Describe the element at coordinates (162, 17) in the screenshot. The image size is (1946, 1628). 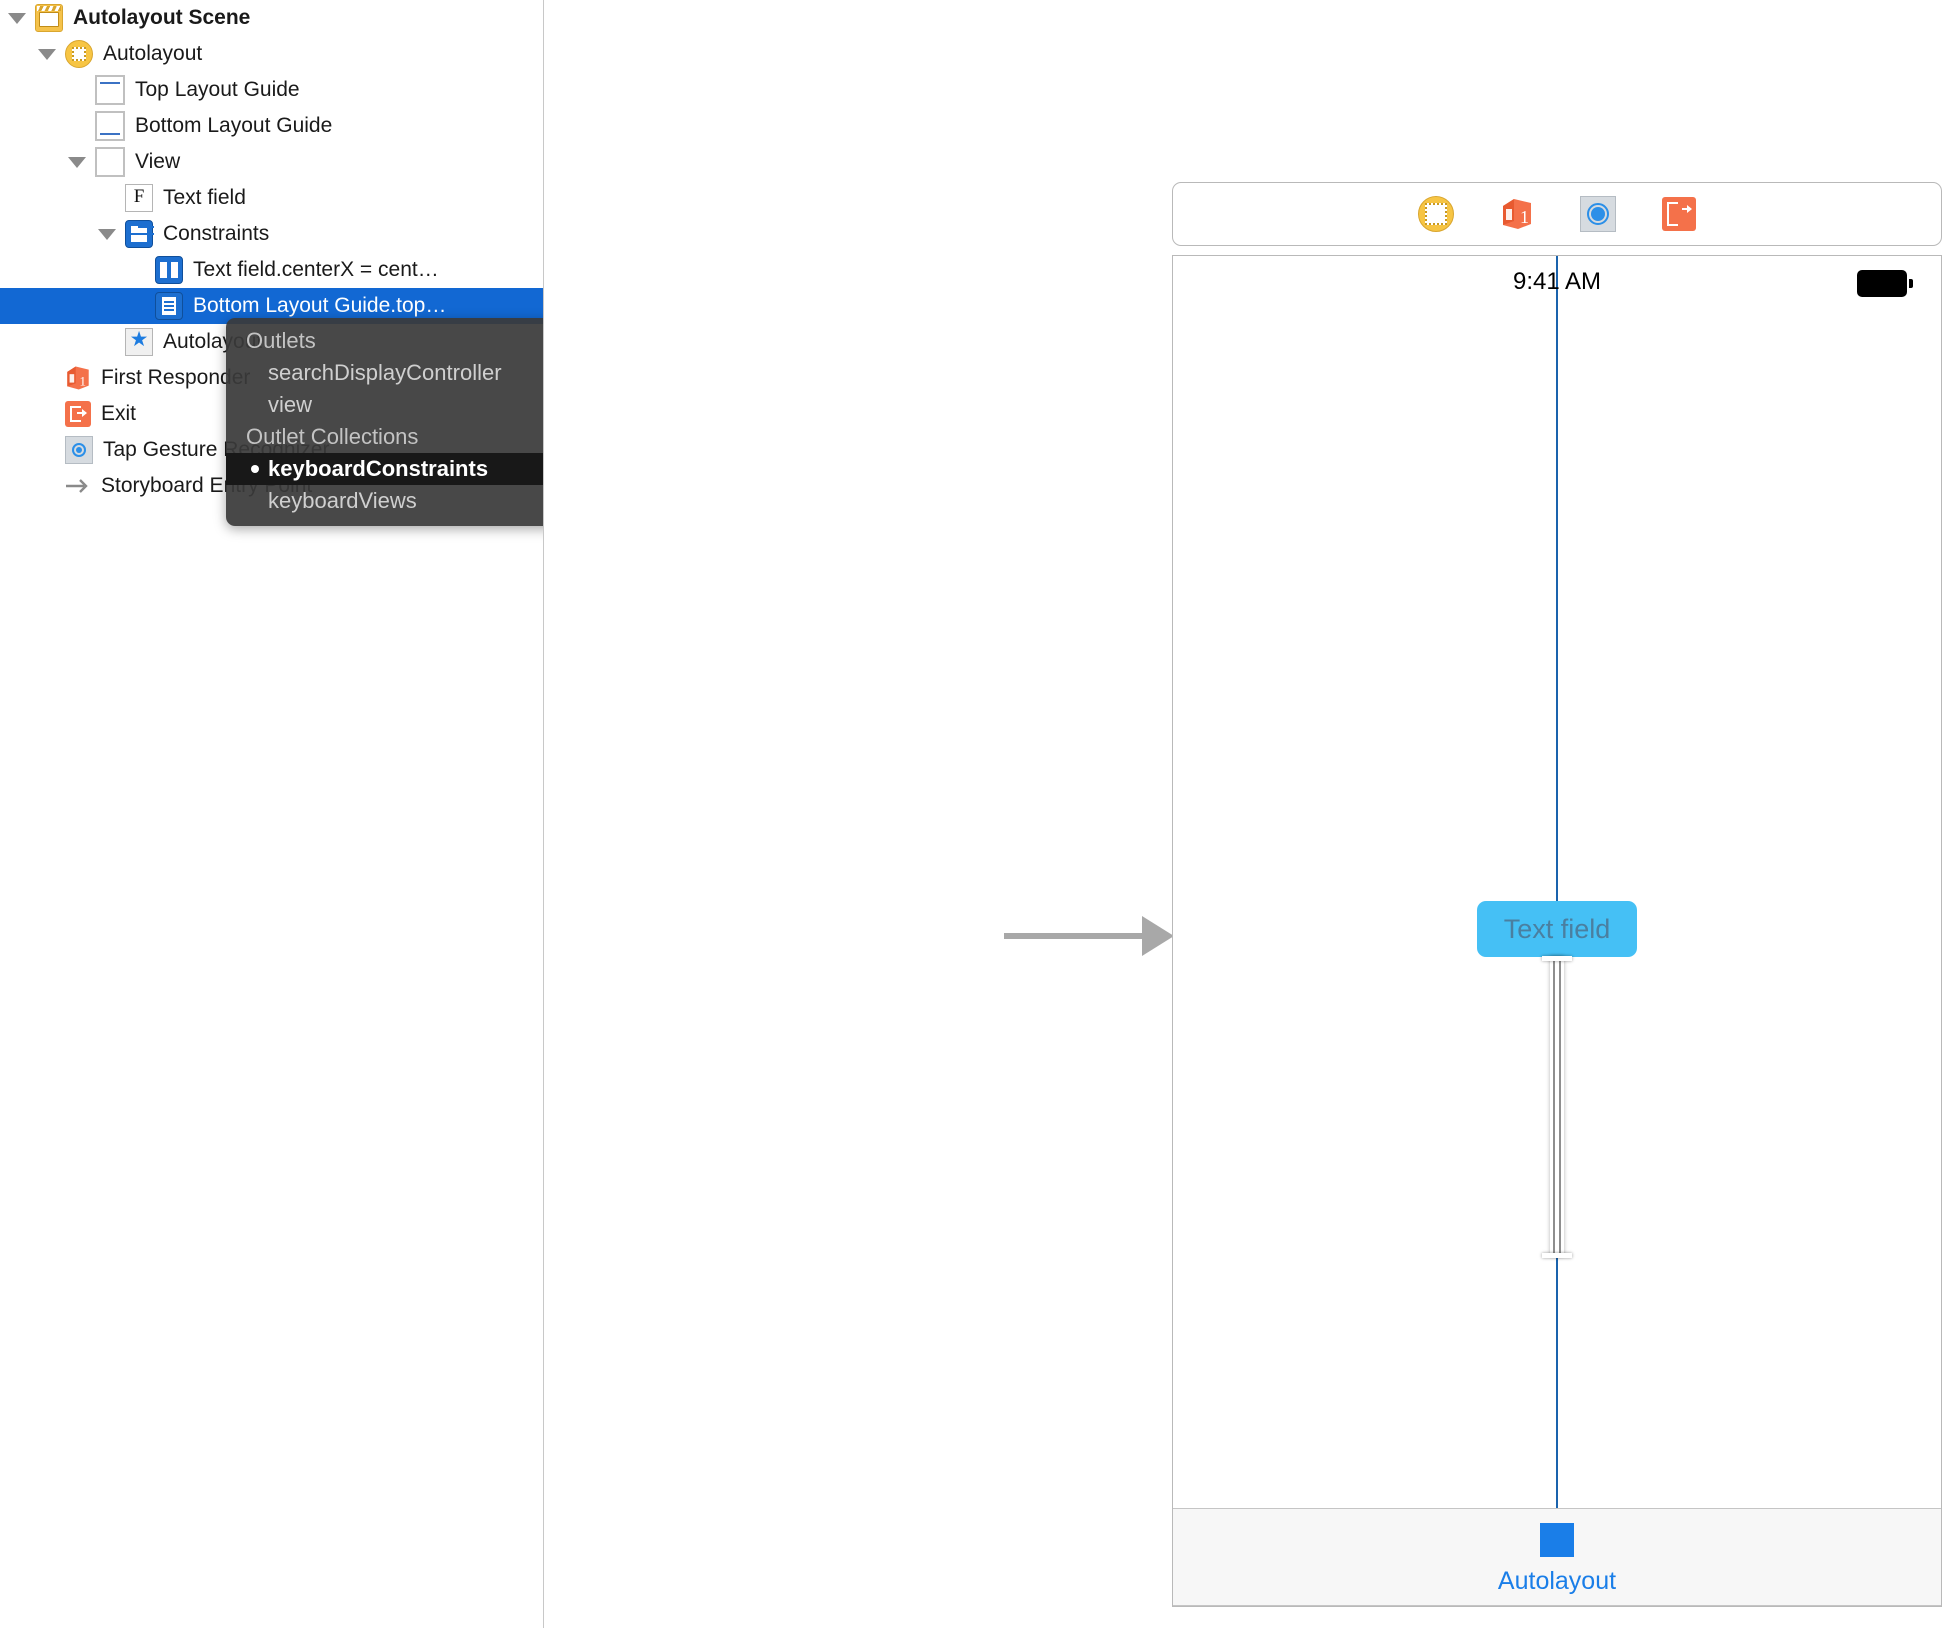
I see `outline-row-label: Autolayout Scene` at that location.